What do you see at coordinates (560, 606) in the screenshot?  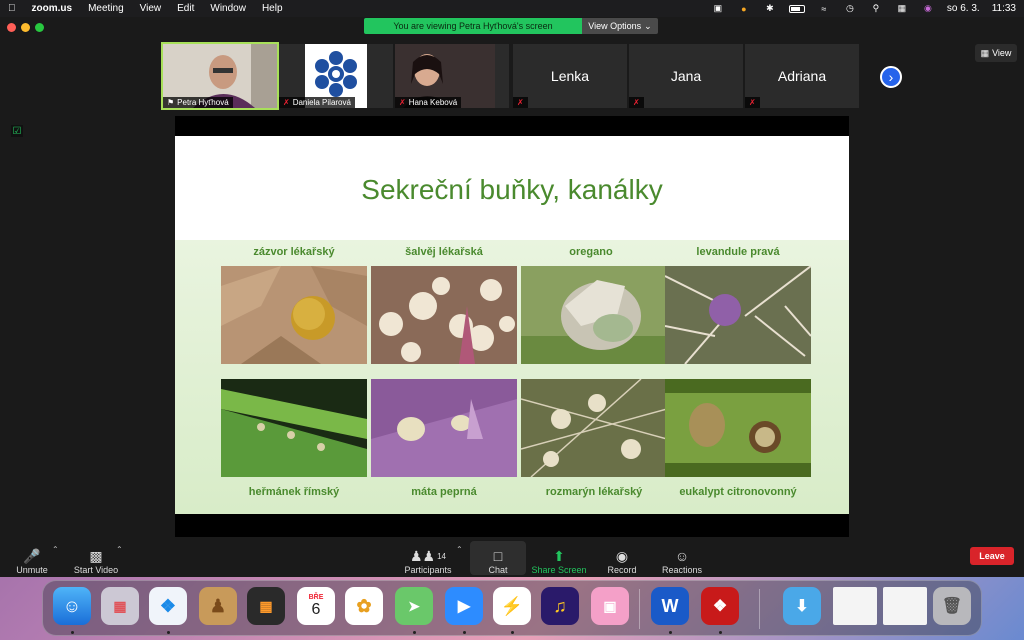 I see `audacity-icon: ♫` at bounding box center [560, 606].